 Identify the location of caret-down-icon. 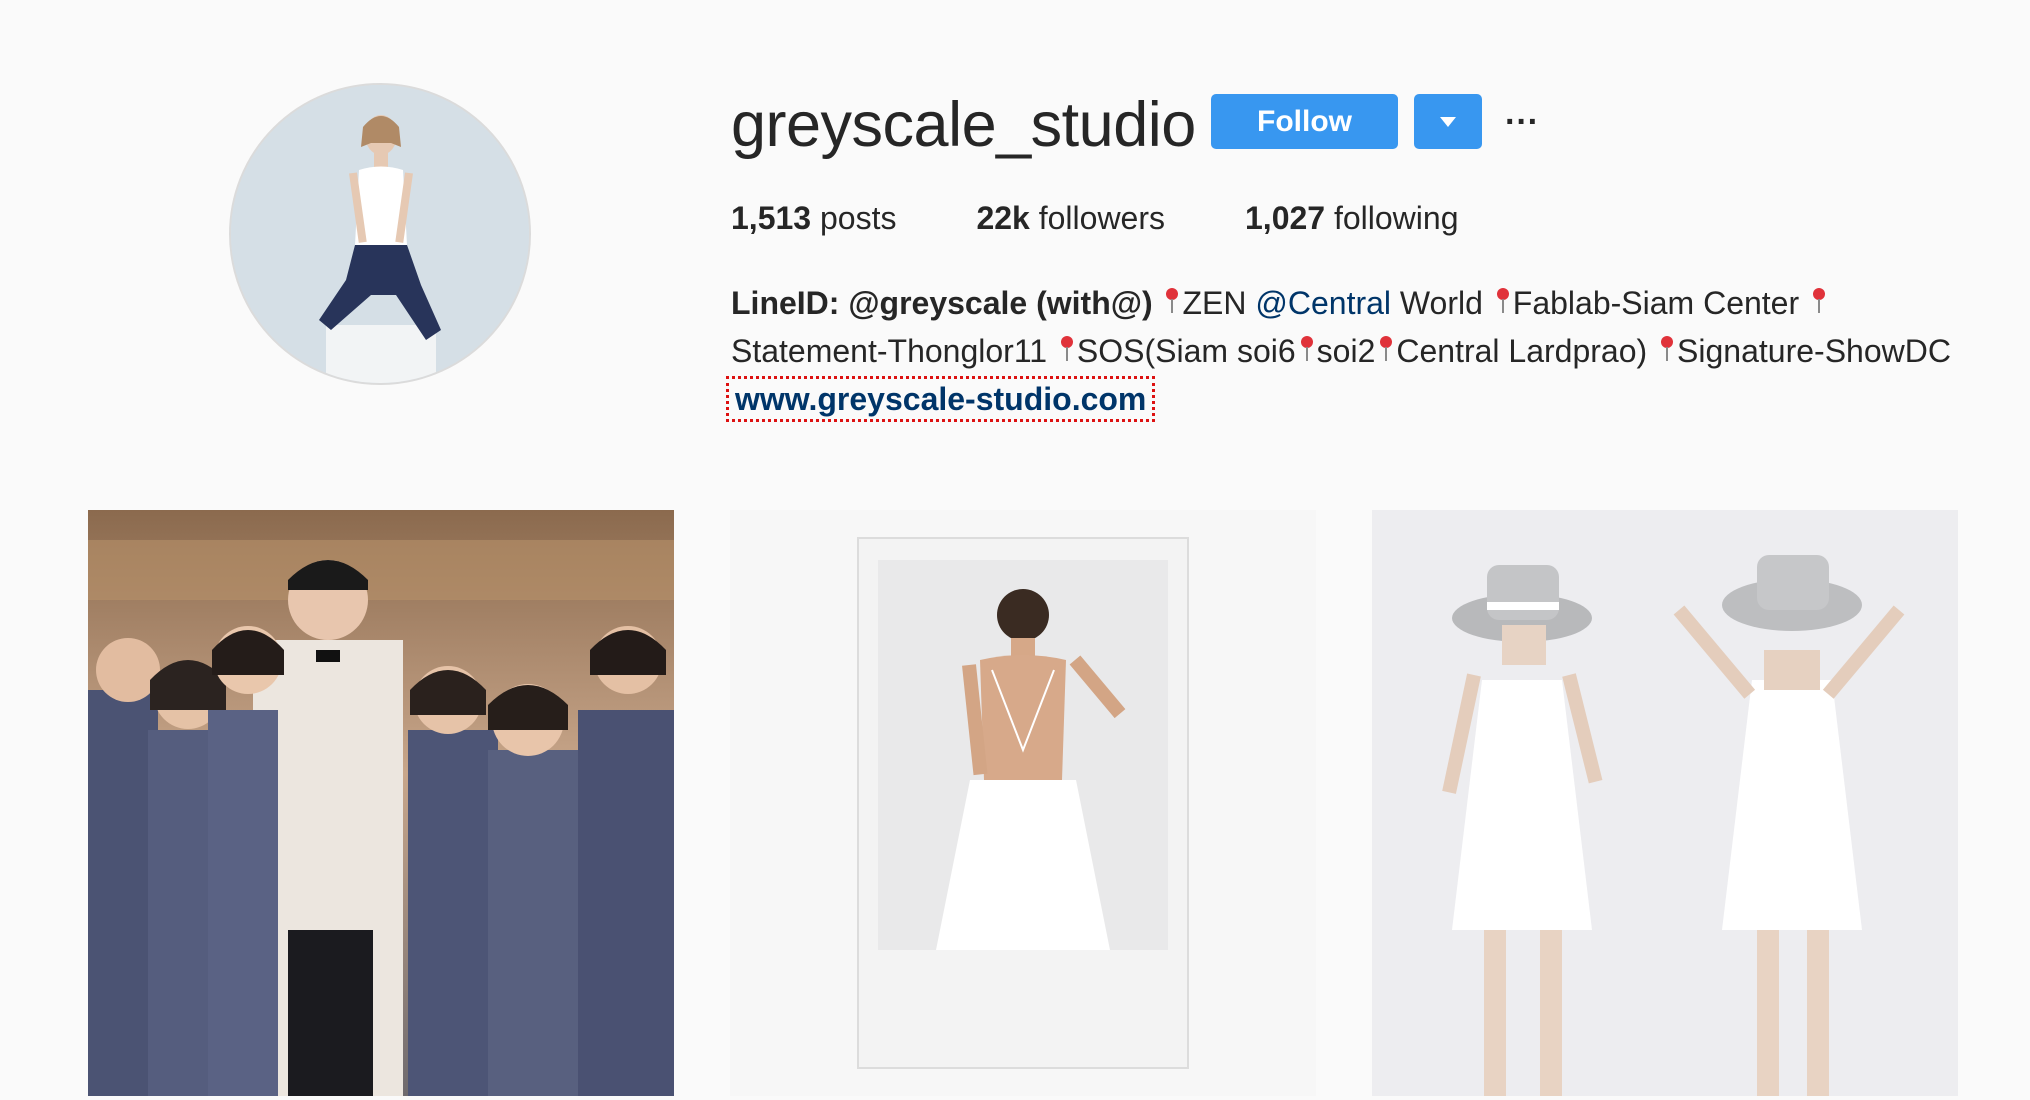
(1448, 121).